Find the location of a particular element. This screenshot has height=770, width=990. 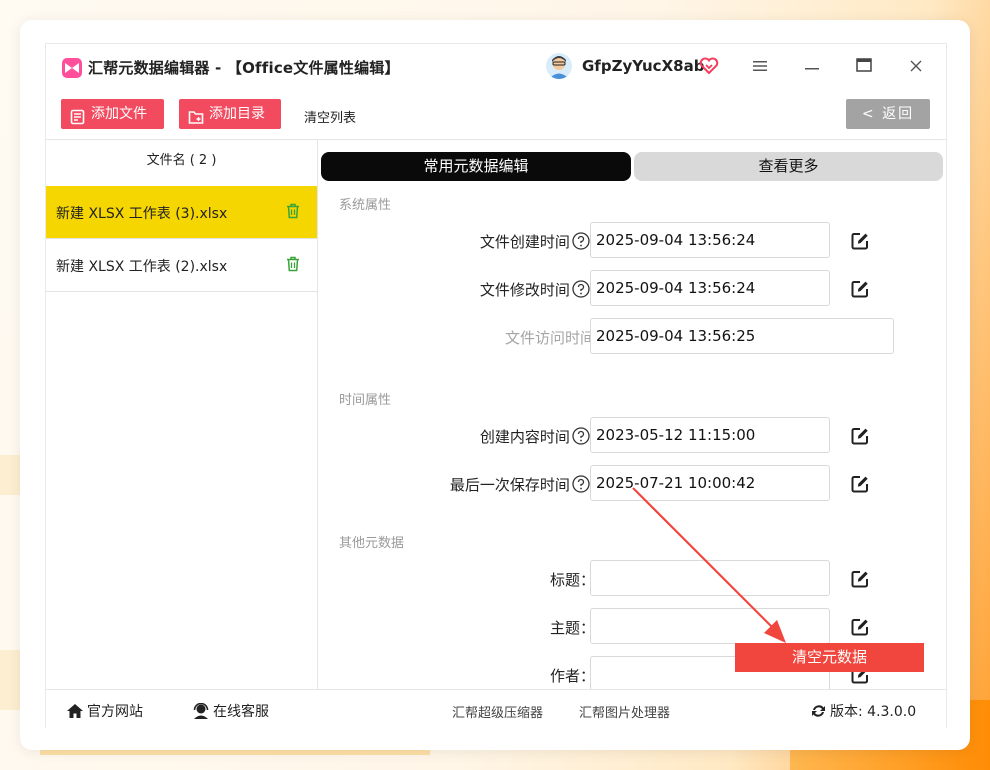

file-list-item: 新建 XLSX 工作表 (3).xlsx is located at coordinates (181, 212).